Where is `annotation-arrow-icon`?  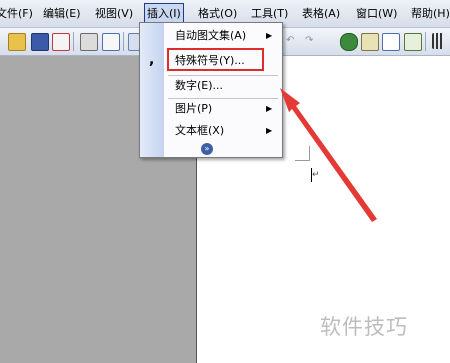 annotation-arrow-icon is located at coordinates (328, 155).